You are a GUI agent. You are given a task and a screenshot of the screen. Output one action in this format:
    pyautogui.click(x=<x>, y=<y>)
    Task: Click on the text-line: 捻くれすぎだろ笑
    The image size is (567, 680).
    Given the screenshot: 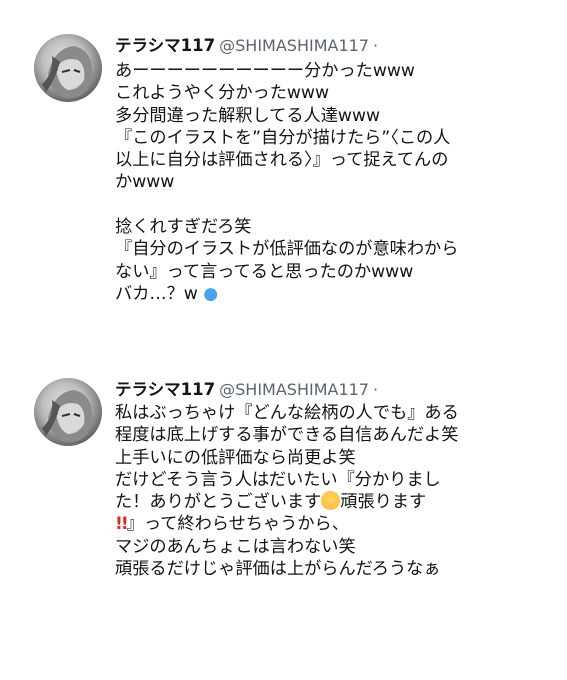 What is the action you would take?
    pyautogui.click(x=183, y=227)
    